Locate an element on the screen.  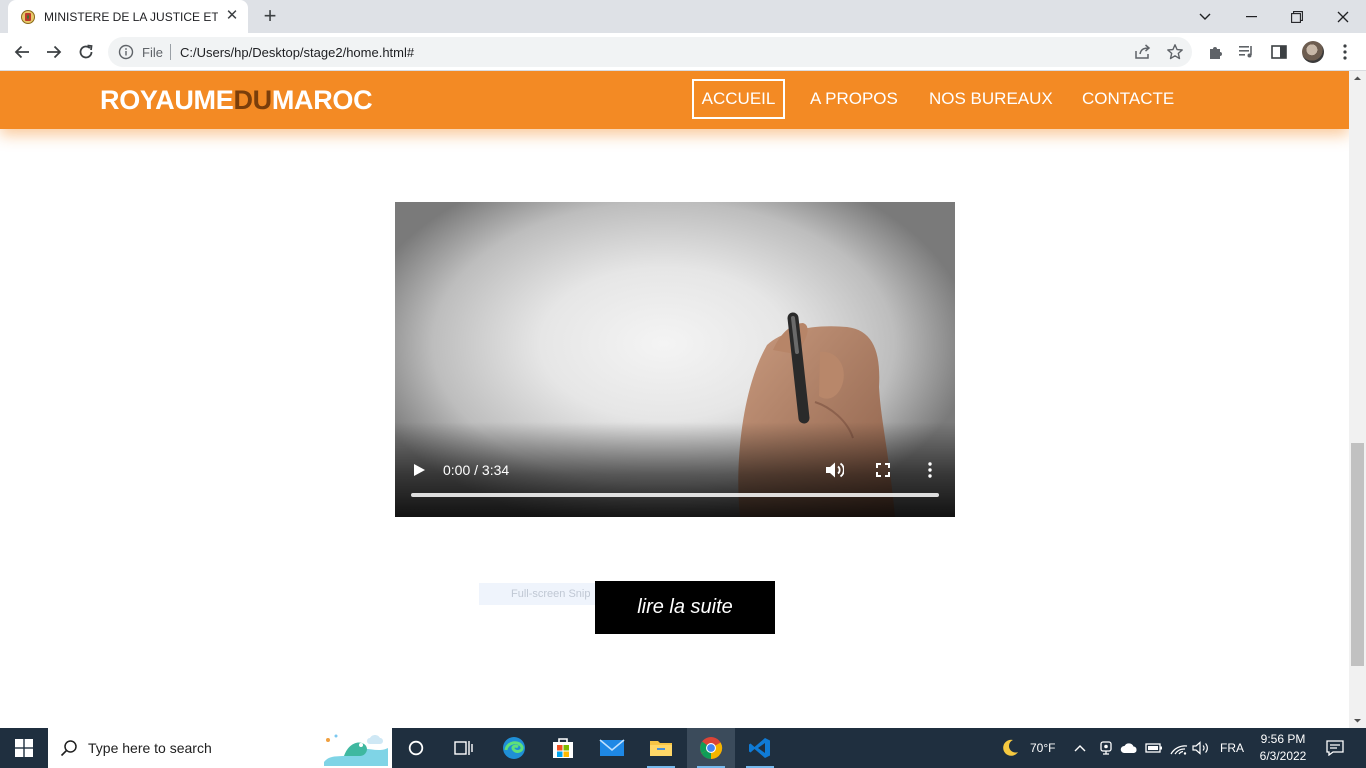
forward-arrow-icon is located at coordinates (54, 52).